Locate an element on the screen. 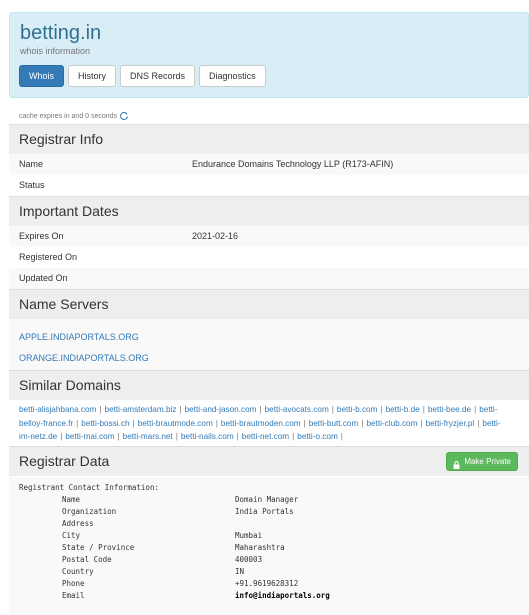  lock-icon is located at coordinates (456, 463).